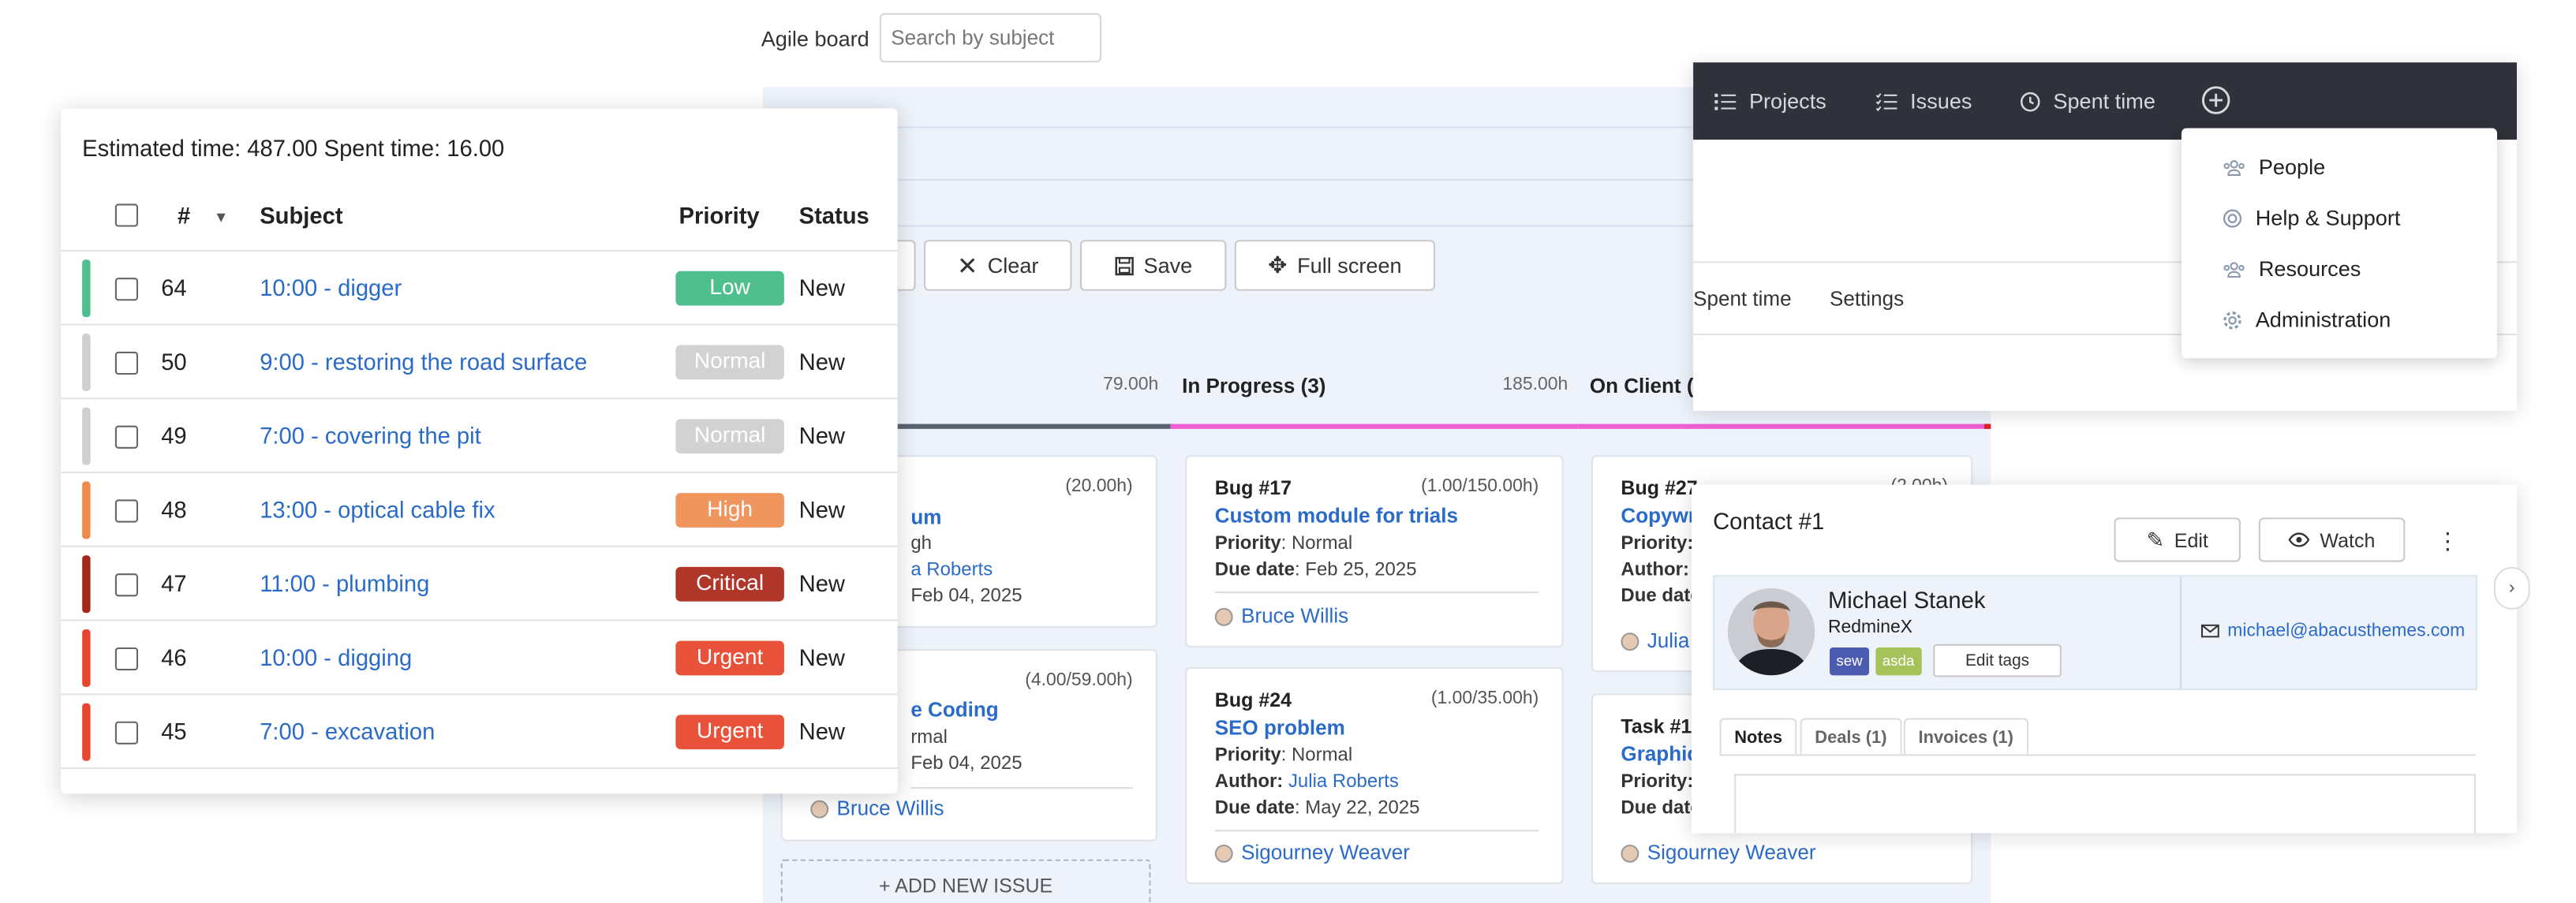 The height and width of the screenshot is (903, 2576). What do you see at coordinates (480, 656) in the screenshot?
I see `table-row: 46 10:00 - digging Urgent New` at bounding box center [480, 656].